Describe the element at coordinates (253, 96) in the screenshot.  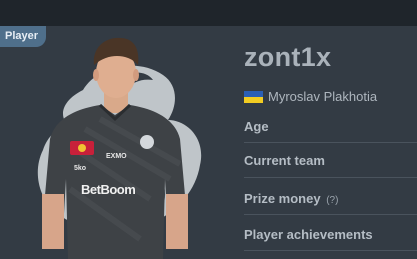
I see `ukraine-flag-icon` at that location.